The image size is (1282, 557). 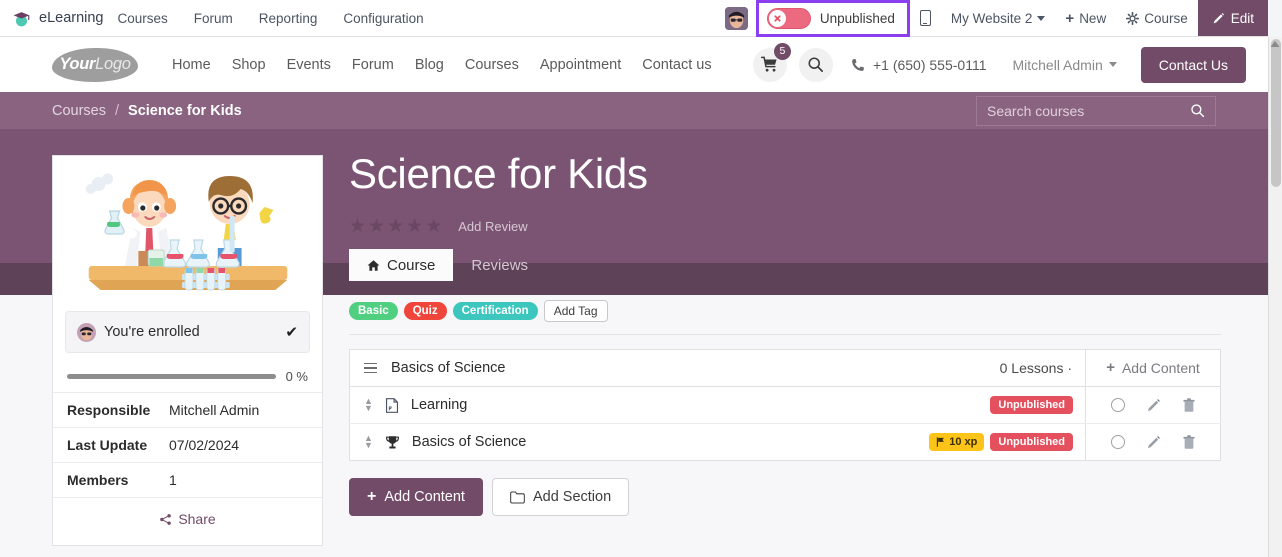 I want to click on course-object-label: Course, so click(x=1166, y=18).